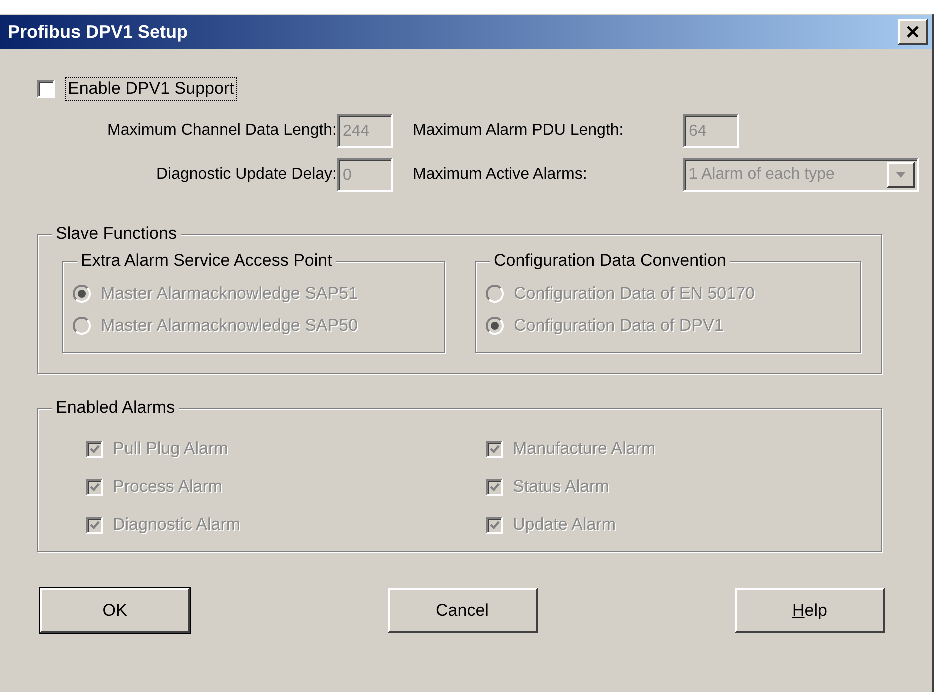 The image size is (939, 692). I want to click on checkbox-label: Enable DPV1 Support, so click(151, 89).